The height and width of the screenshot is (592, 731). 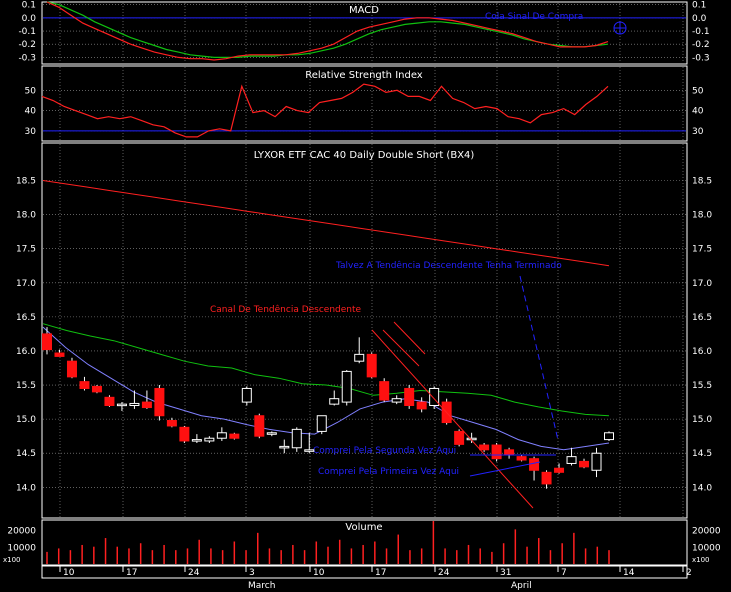 What do you see at coordinates (252, 573) in the screenshot?
I see `x-tick-label: 3` at bounding box center [252, 573].